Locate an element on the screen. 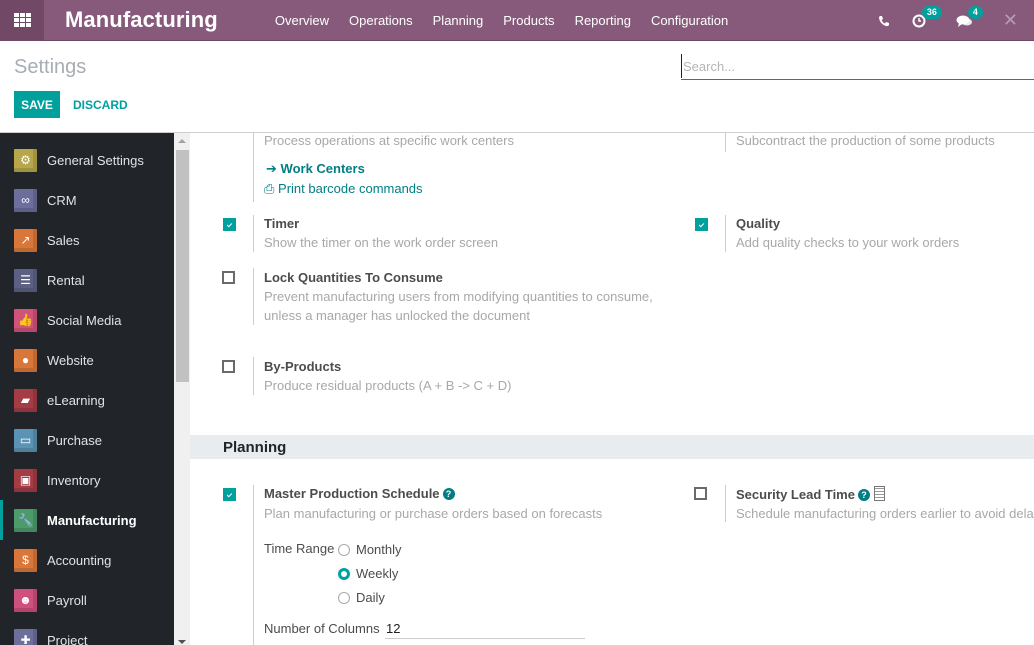 This screenshot has height=645, width=1034. building-icon is located at coordinates (879, 493).